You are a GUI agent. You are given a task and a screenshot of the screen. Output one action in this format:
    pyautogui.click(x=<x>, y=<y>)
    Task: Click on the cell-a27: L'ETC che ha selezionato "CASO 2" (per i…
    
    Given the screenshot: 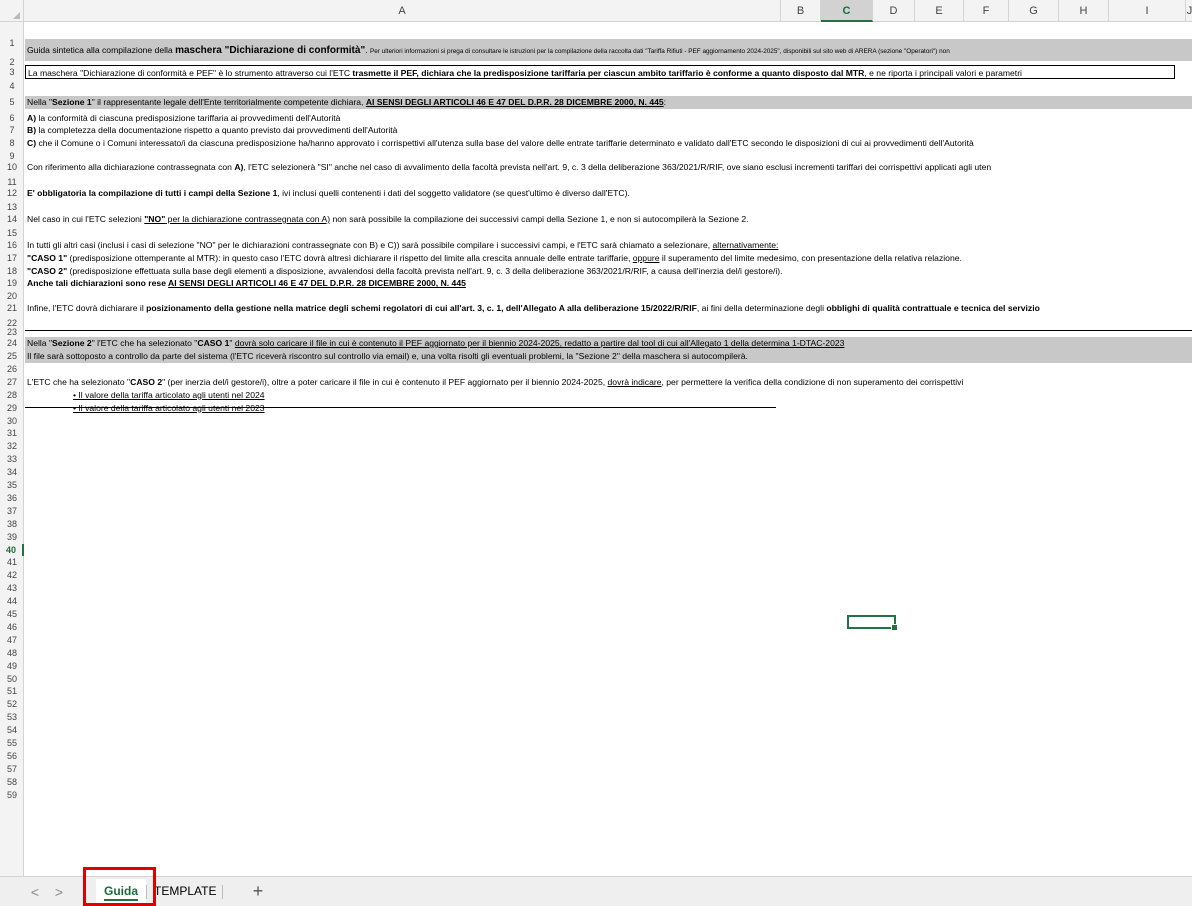 What is the action you would take?
    pyautogui.click(x=608, y=382)
    